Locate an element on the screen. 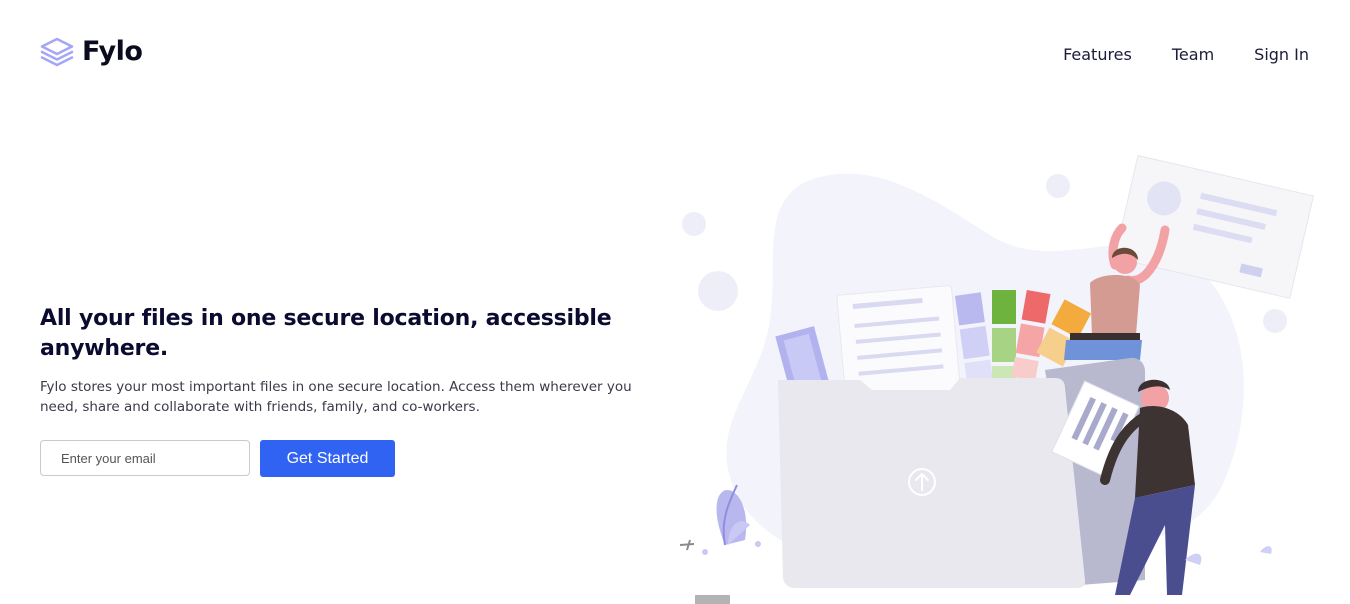 The image size is (1350, 604). main-nav: Features Team Sign In is located at coordinates (1186, 54).